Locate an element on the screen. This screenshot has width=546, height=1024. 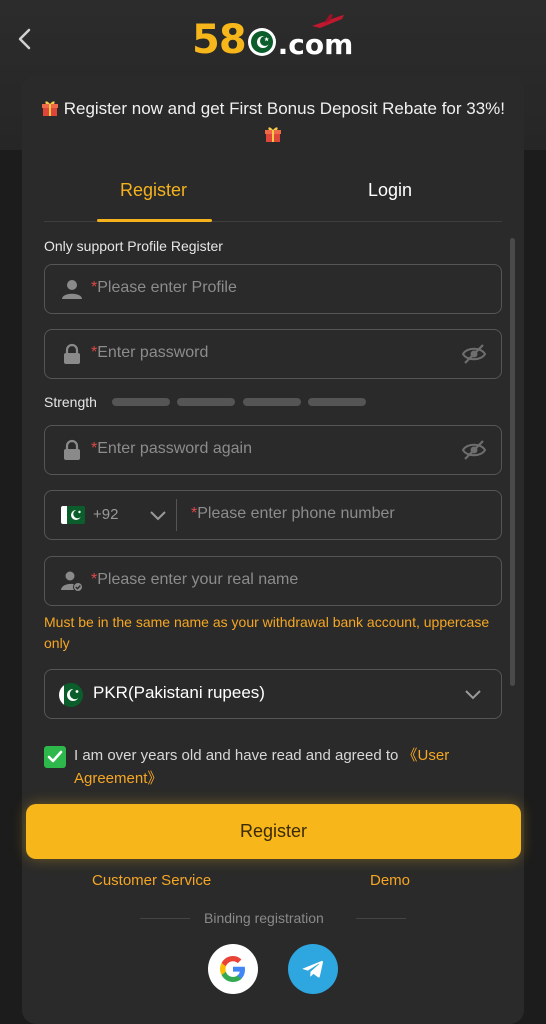
telegram-icon is located at coordinates (312, 969).